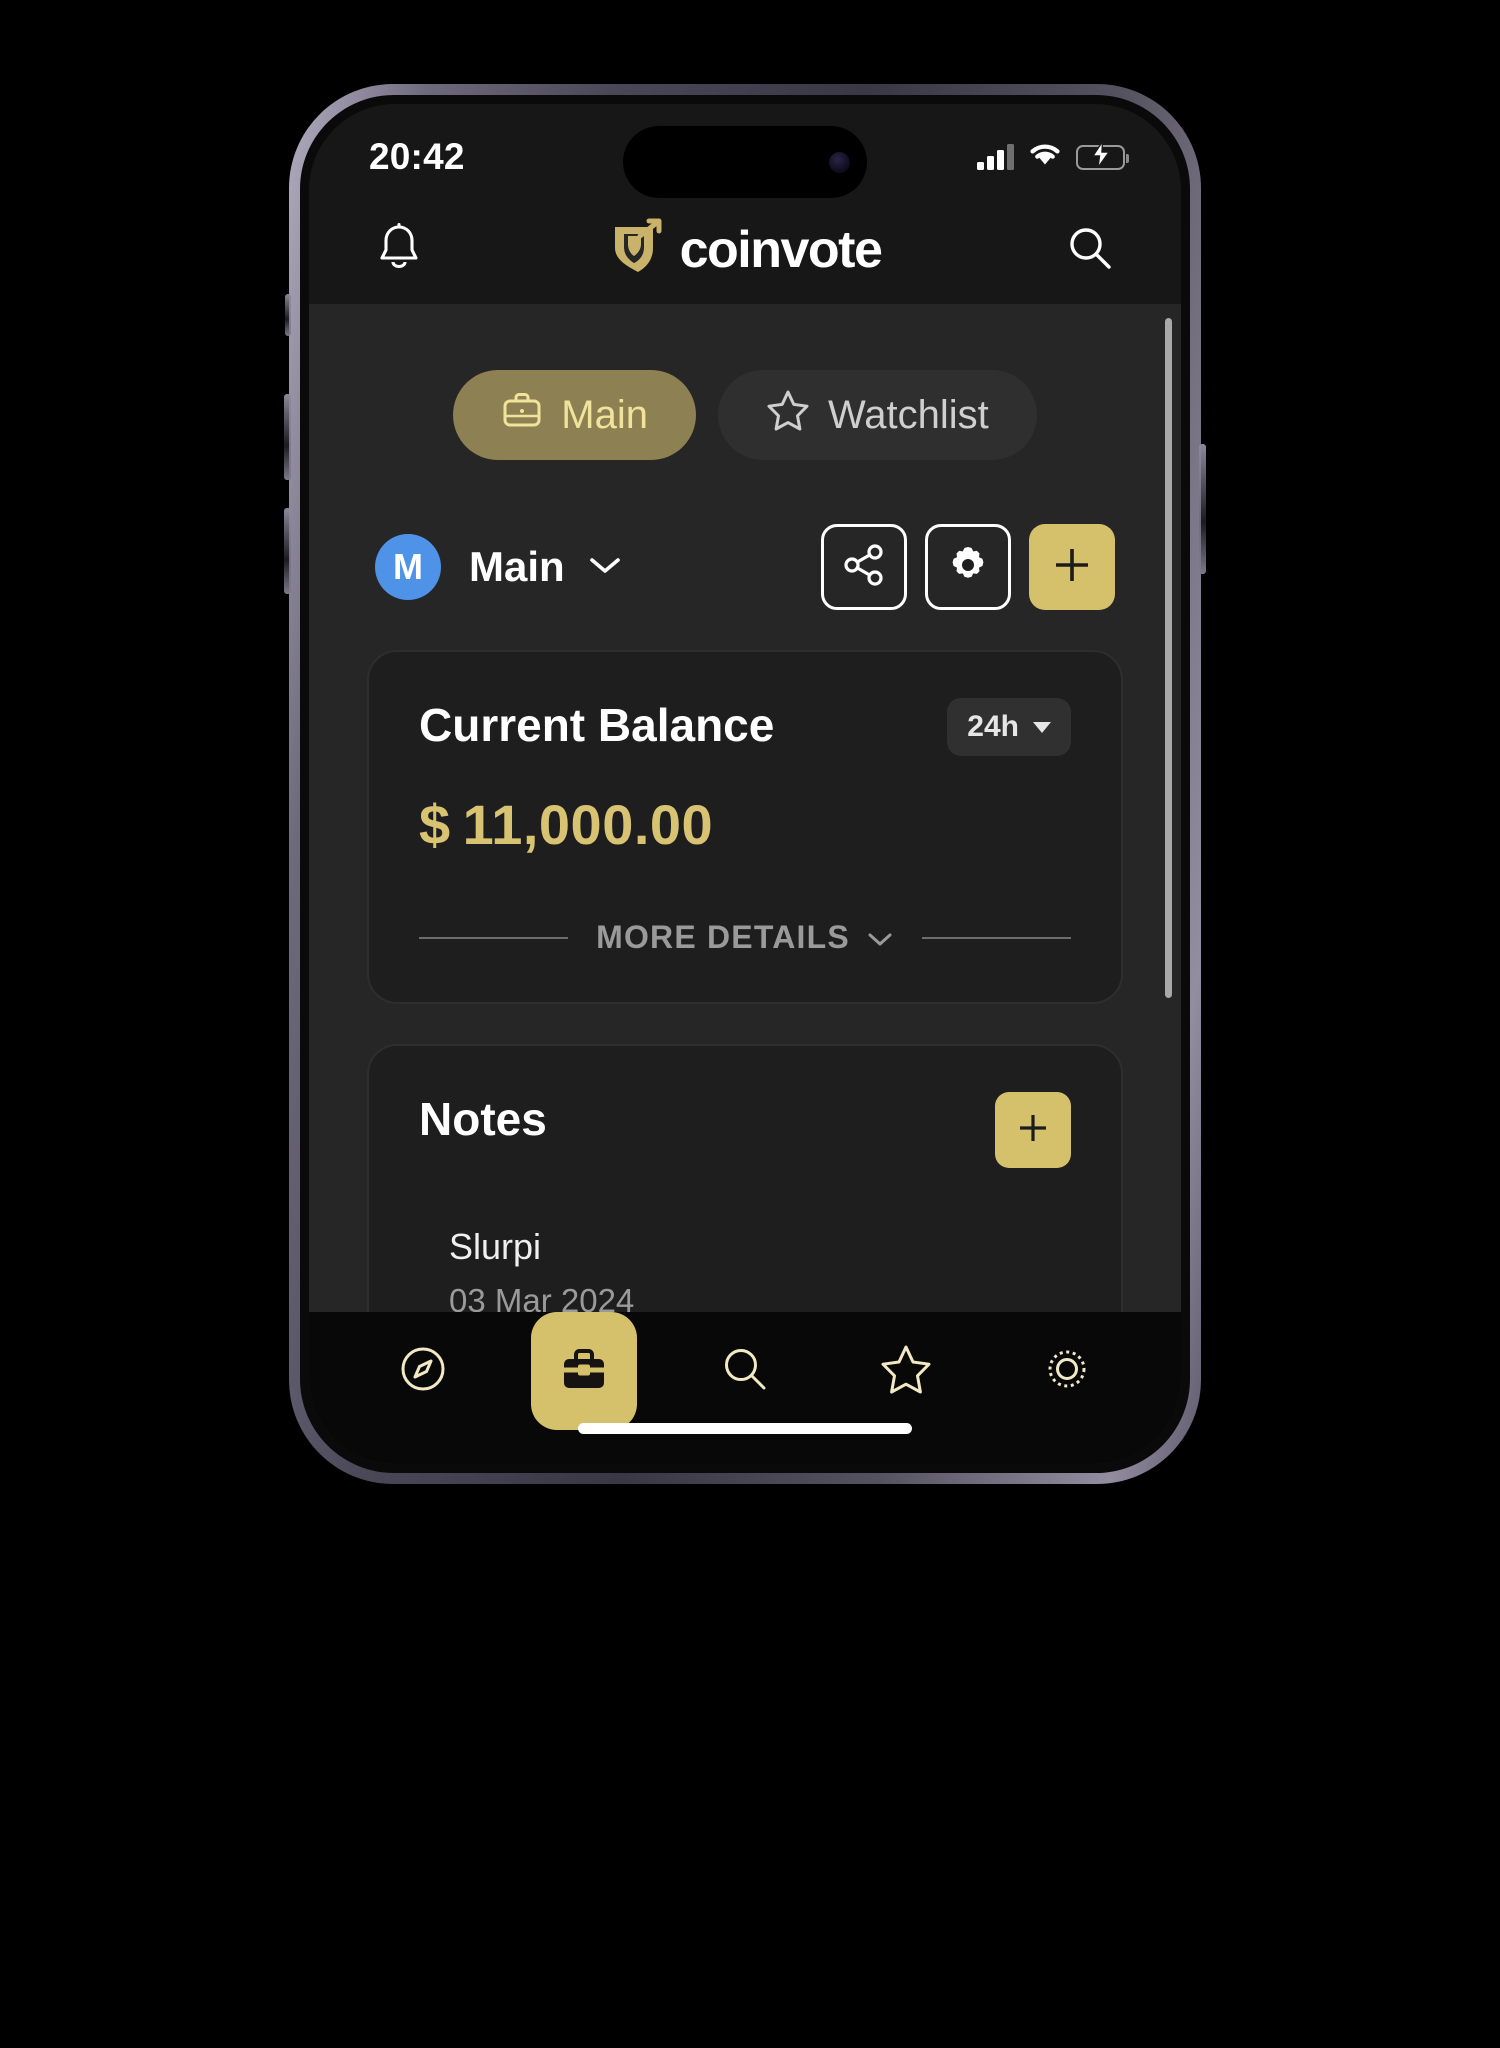  What do you see at coordinates (287, 551) in the screenshot?
I see `volume-down-button` at bounding box center [287, 551].